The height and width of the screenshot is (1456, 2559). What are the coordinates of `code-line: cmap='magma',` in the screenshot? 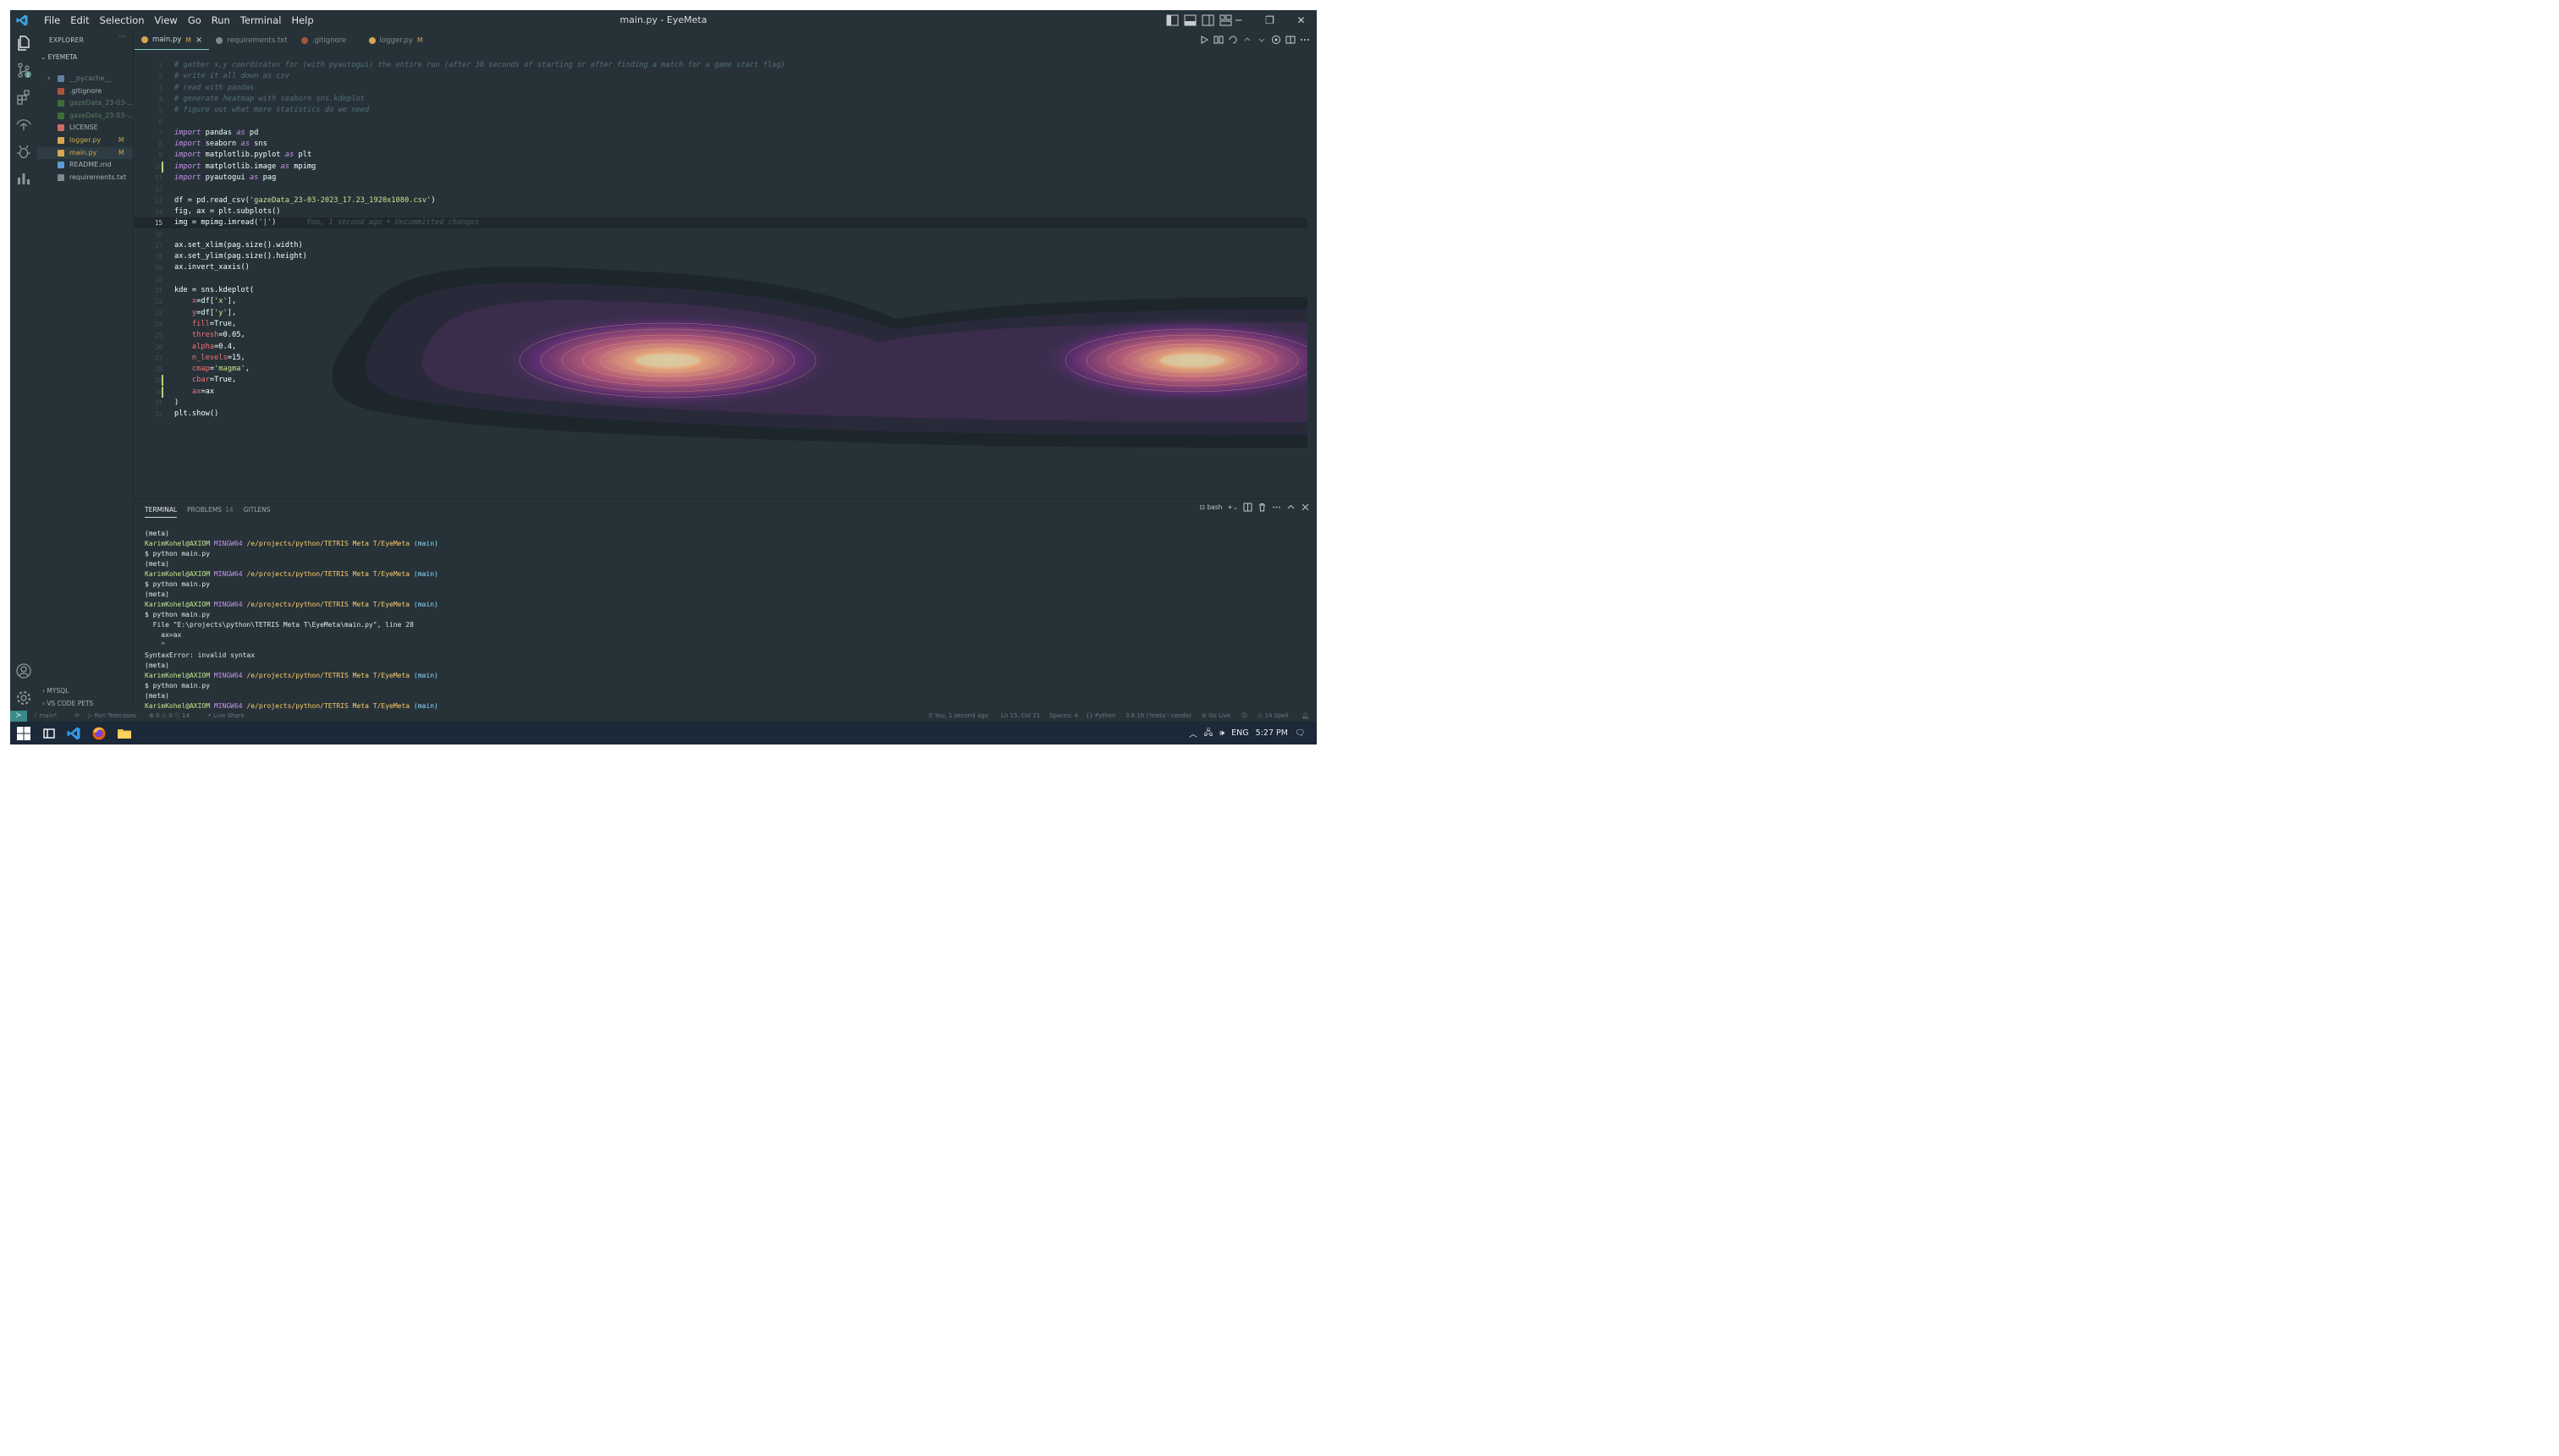 It's located at (212, 369).